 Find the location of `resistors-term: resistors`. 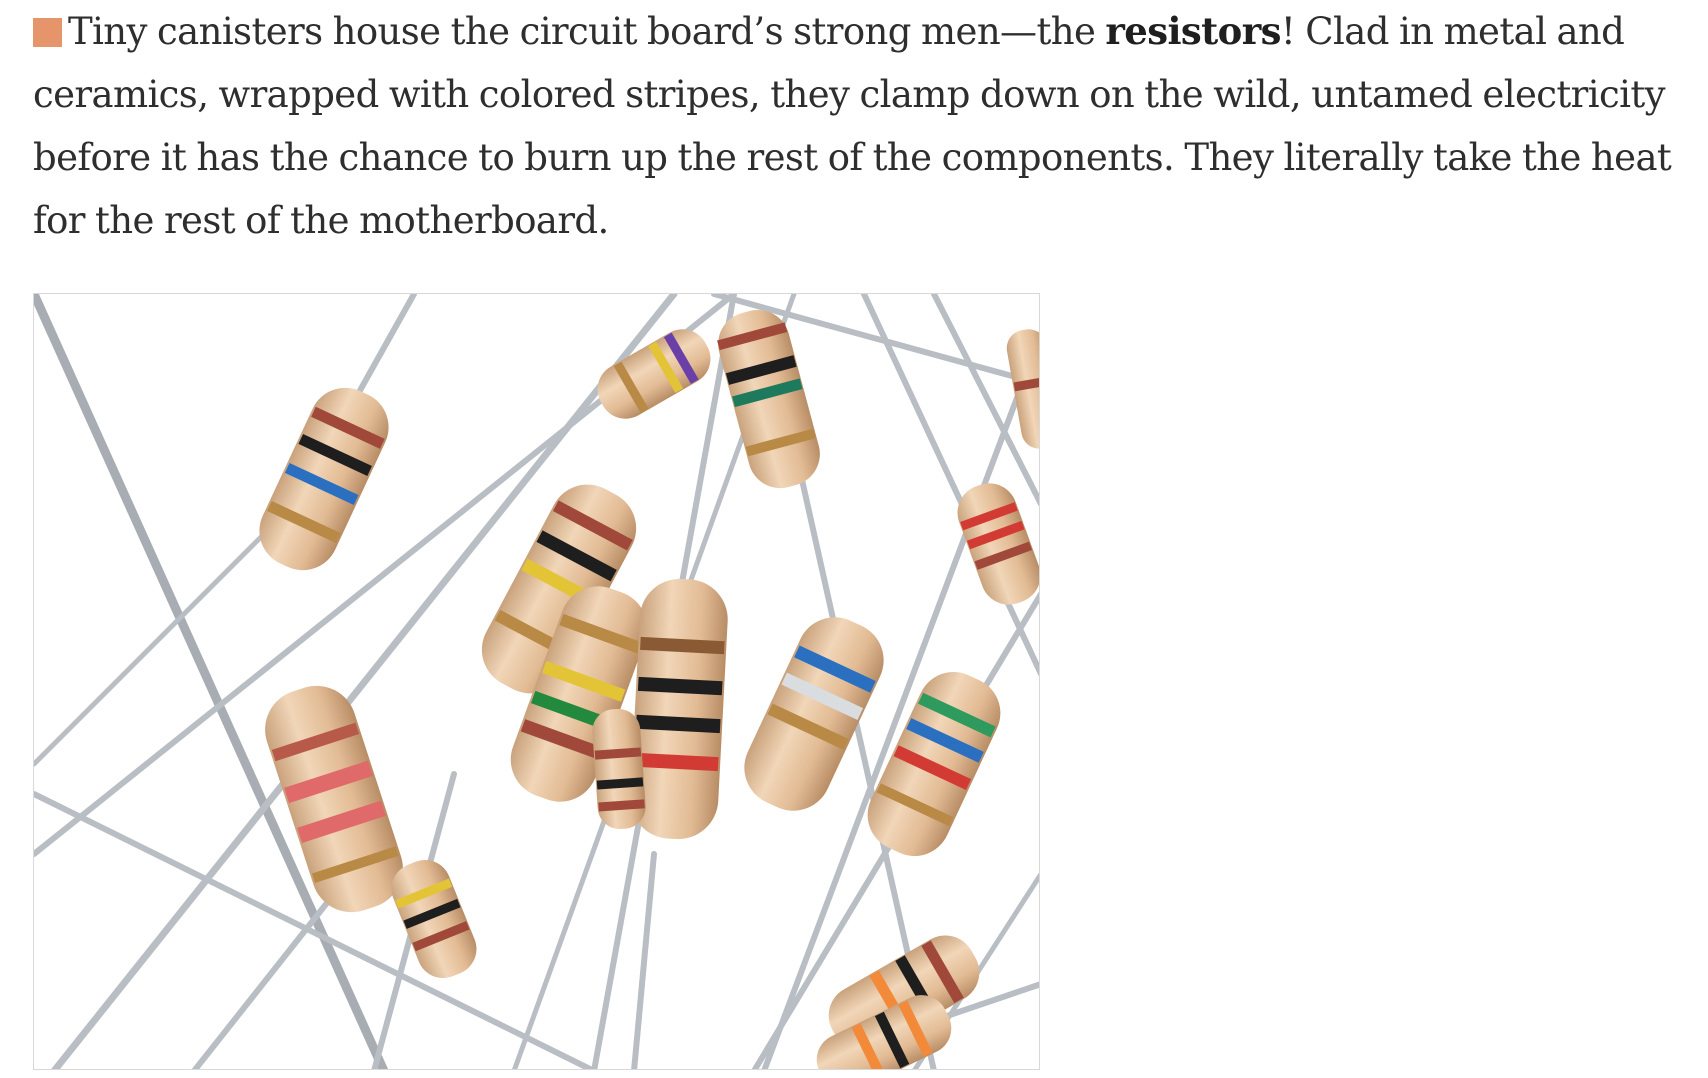

resistors-term: resistors is located at coordinates (1193, 31).